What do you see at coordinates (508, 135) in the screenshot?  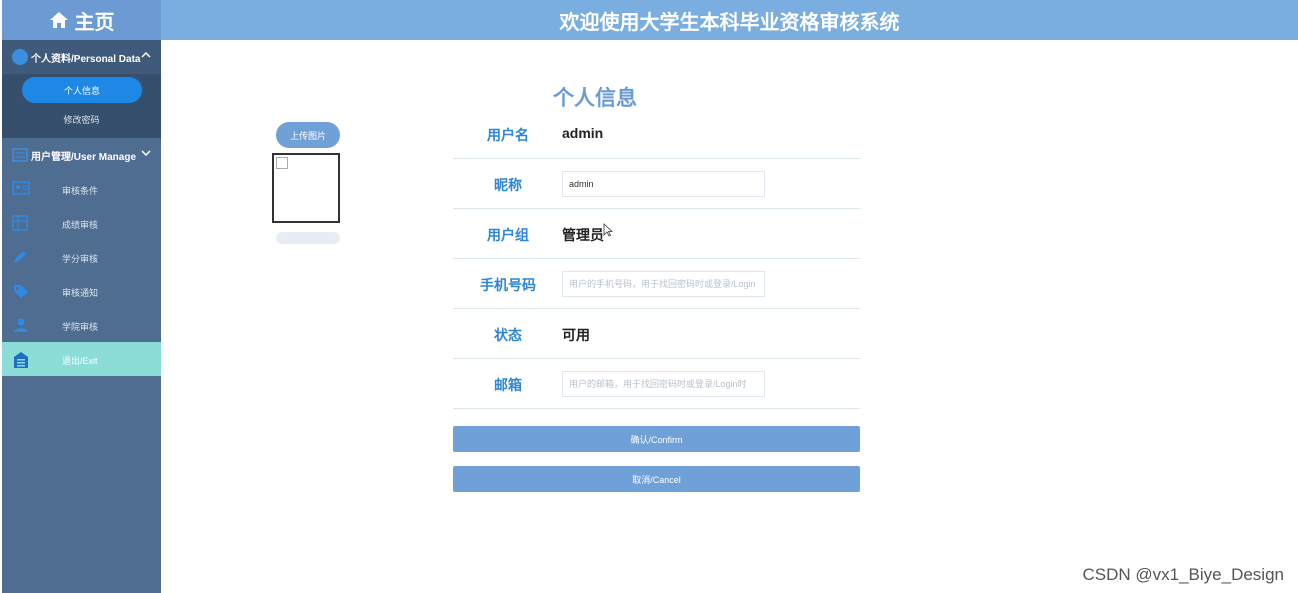 I see `username-label: 用户名` at bounding box center [508, 135].